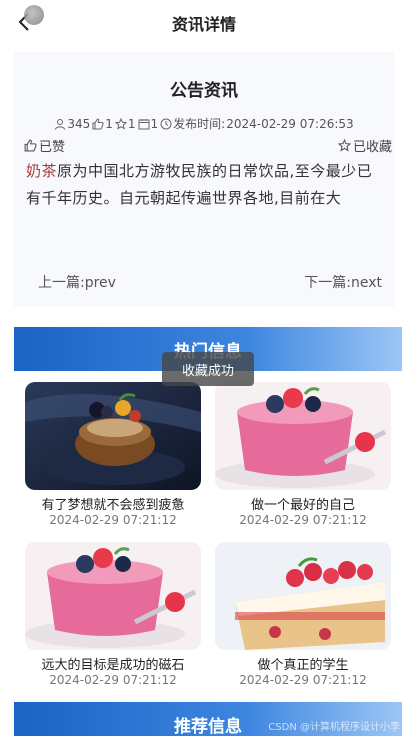 The height and width of the screenshot is (736, 408). I want to click on views-value: 345, so click(79, 123).